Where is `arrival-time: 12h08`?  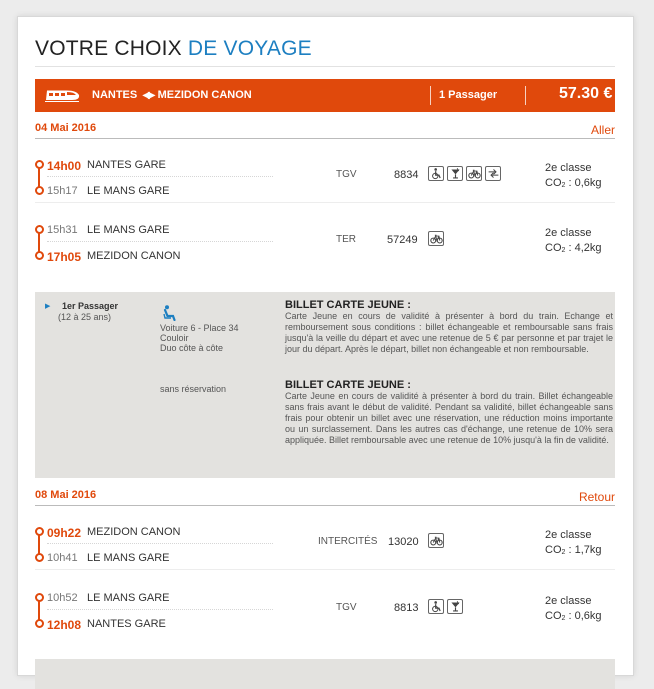
arrival-time: 12h08 is located at coordinates (64, 625).